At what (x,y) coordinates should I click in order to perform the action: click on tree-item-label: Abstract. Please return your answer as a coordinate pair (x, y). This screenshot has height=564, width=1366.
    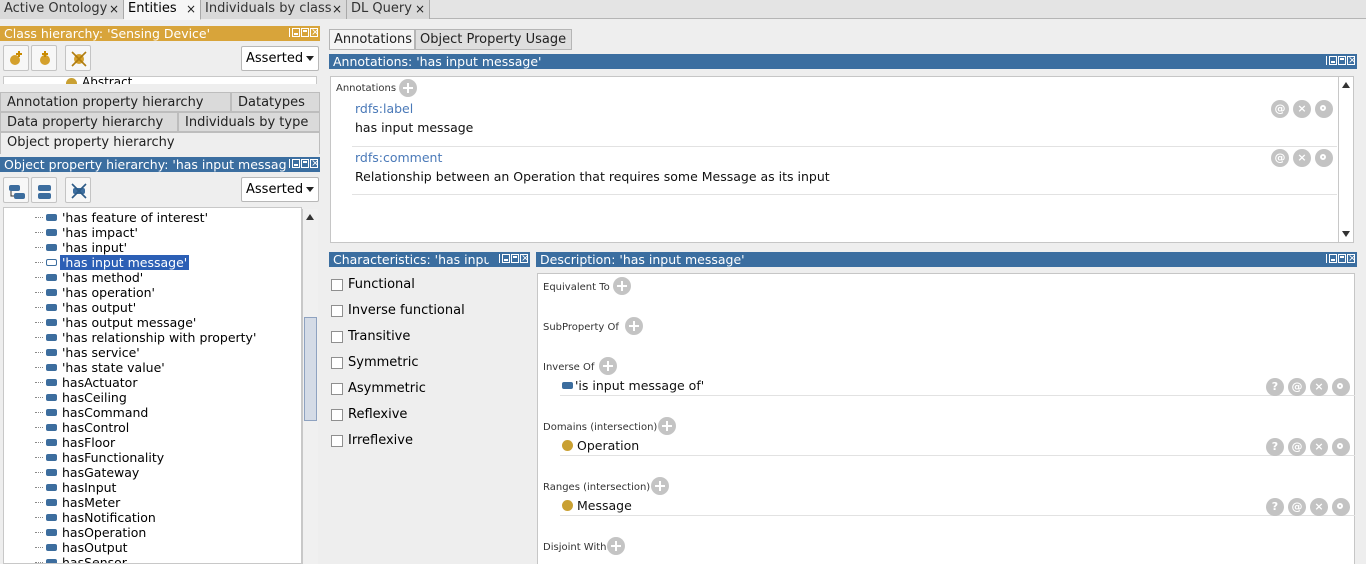
    Looking at the image, I should click on (107, 80).